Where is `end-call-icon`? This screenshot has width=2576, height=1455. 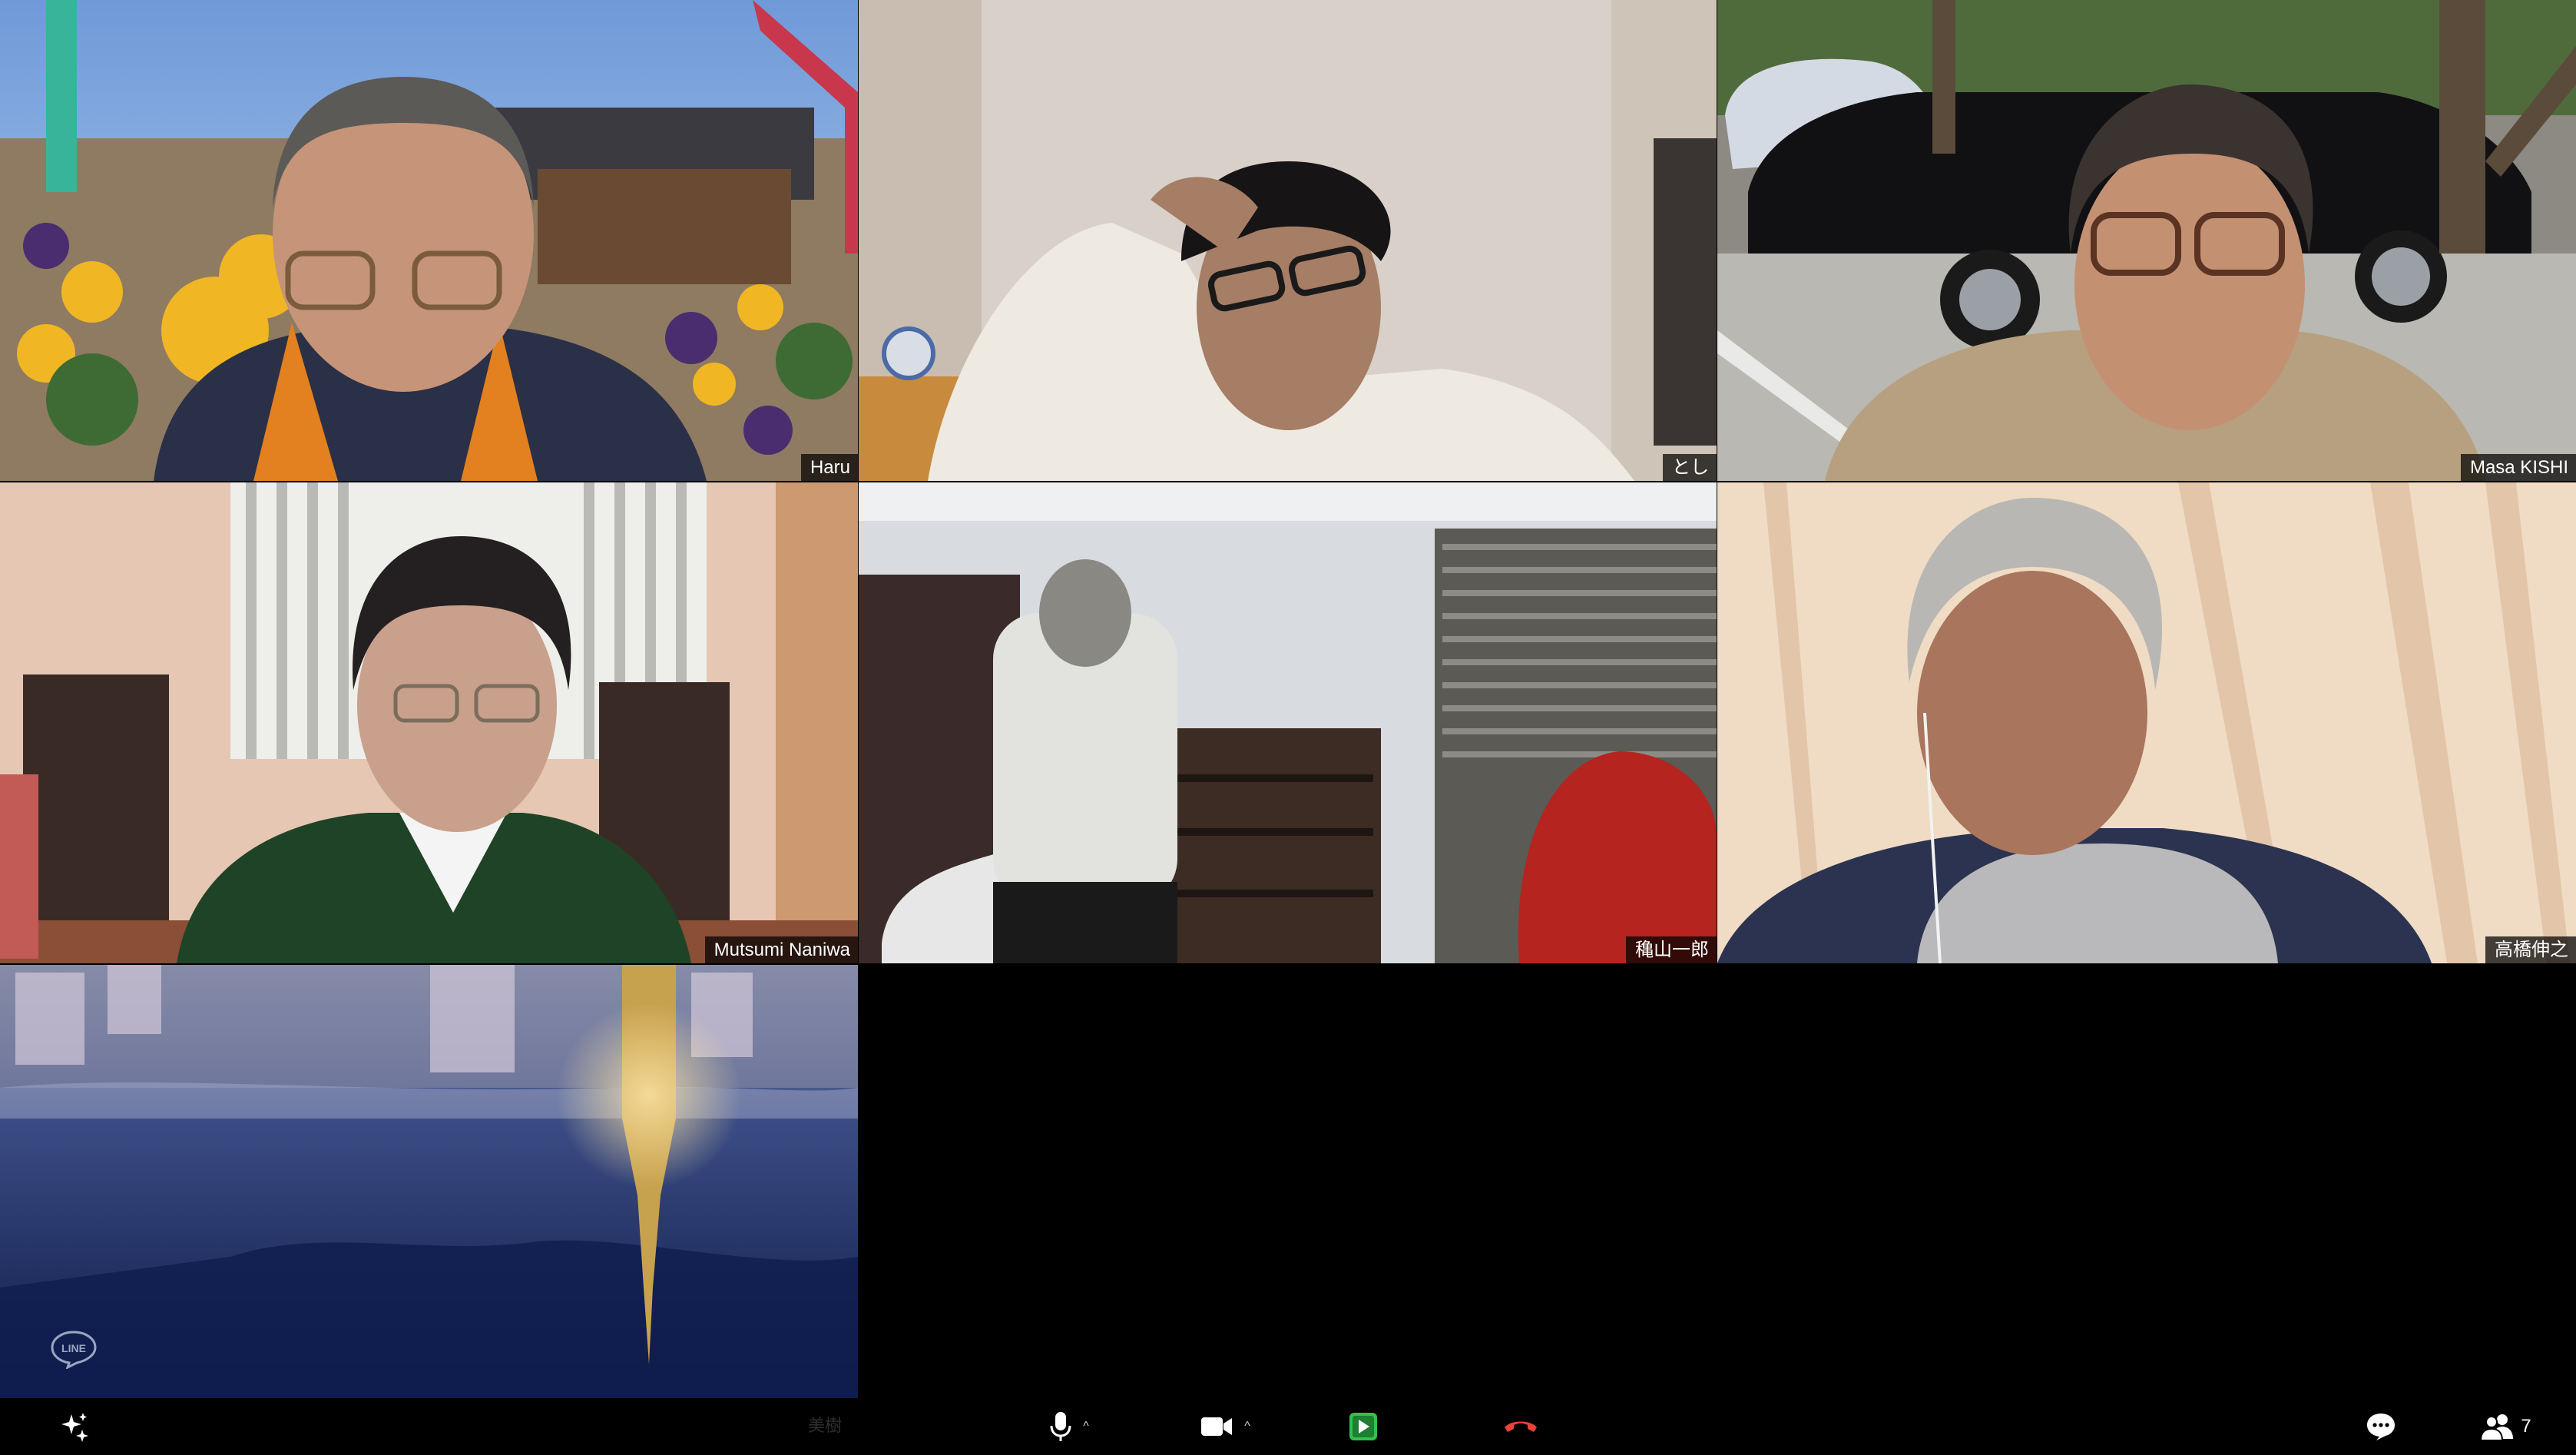 end-call-icon is located at coordinates (1521, 1426).